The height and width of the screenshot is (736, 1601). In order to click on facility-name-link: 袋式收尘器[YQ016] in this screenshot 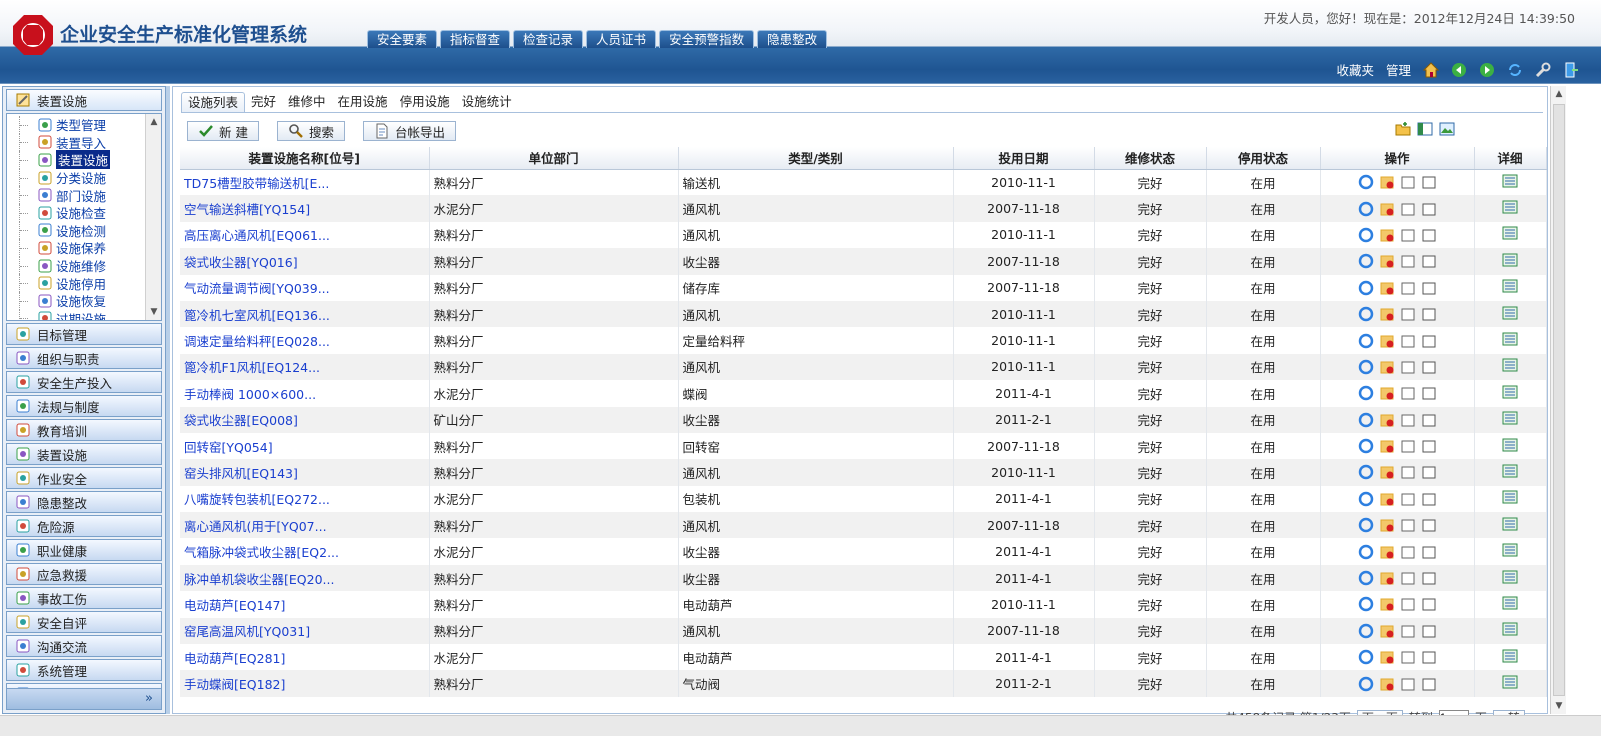, I will do `click(305, 261)`.